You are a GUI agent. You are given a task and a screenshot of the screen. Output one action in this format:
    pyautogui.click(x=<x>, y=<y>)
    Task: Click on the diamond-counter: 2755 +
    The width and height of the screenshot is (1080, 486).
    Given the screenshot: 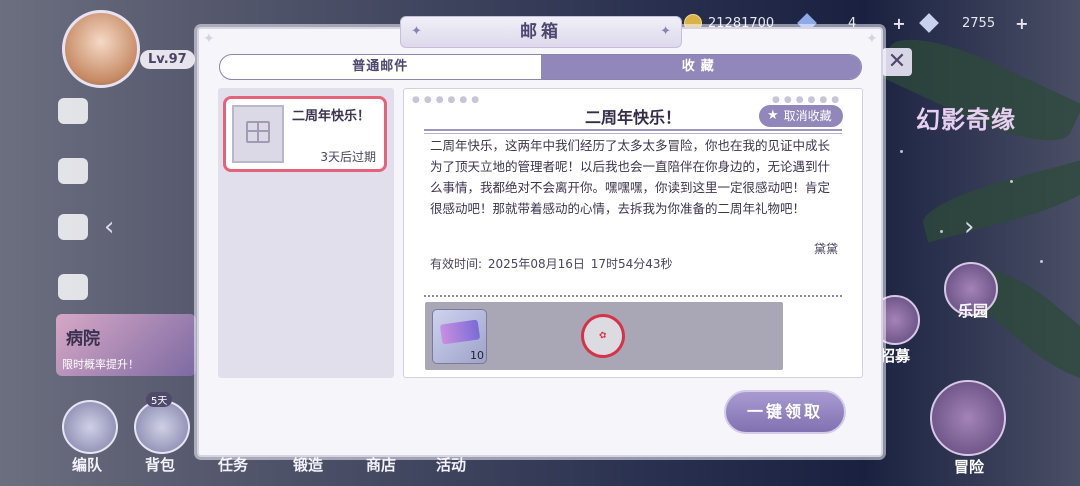 What is the action you would take?
    pyautogui.click(x=974, y=23)
    